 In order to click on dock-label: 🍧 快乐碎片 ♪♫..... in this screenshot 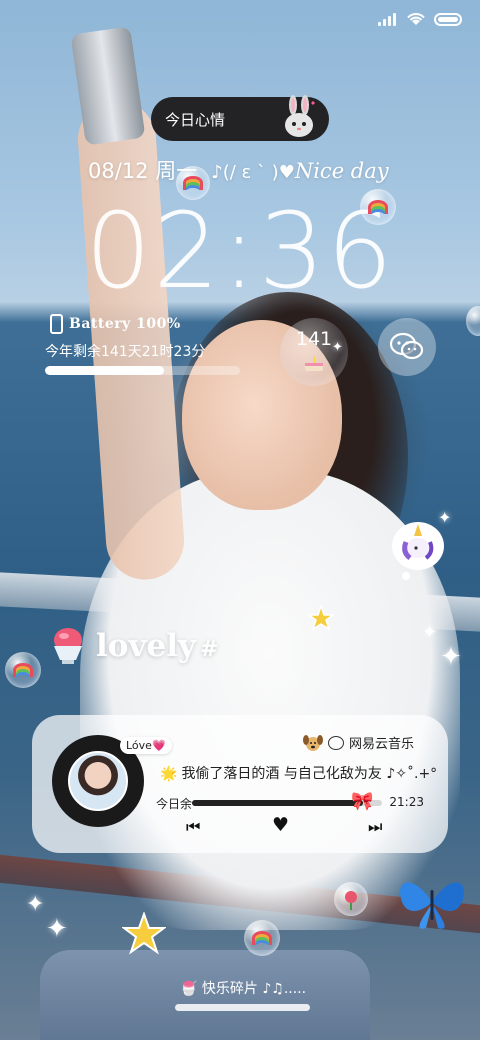, I will do `click(243, 988)`.